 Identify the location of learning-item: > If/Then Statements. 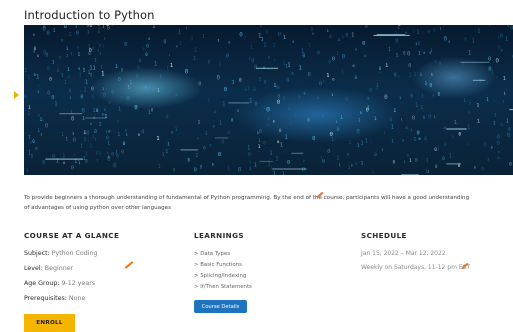
(223, 287).